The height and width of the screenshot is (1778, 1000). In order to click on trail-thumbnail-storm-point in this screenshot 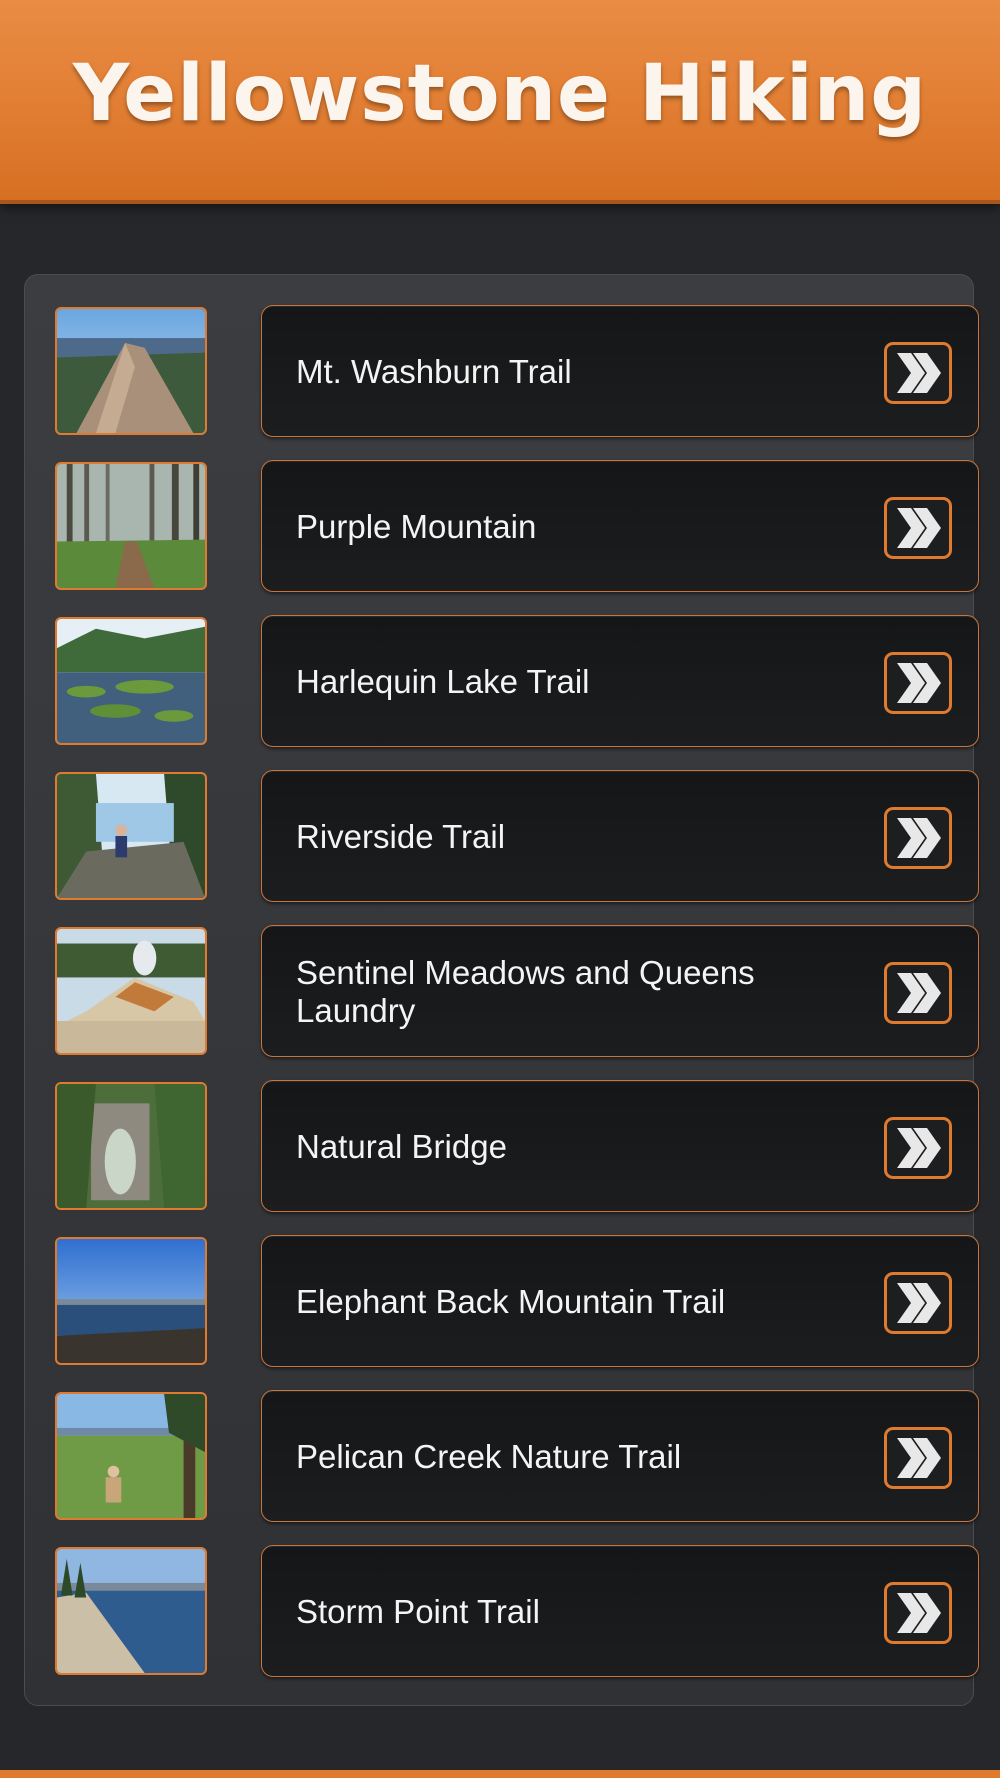, I will do `click(131, 1611)`.